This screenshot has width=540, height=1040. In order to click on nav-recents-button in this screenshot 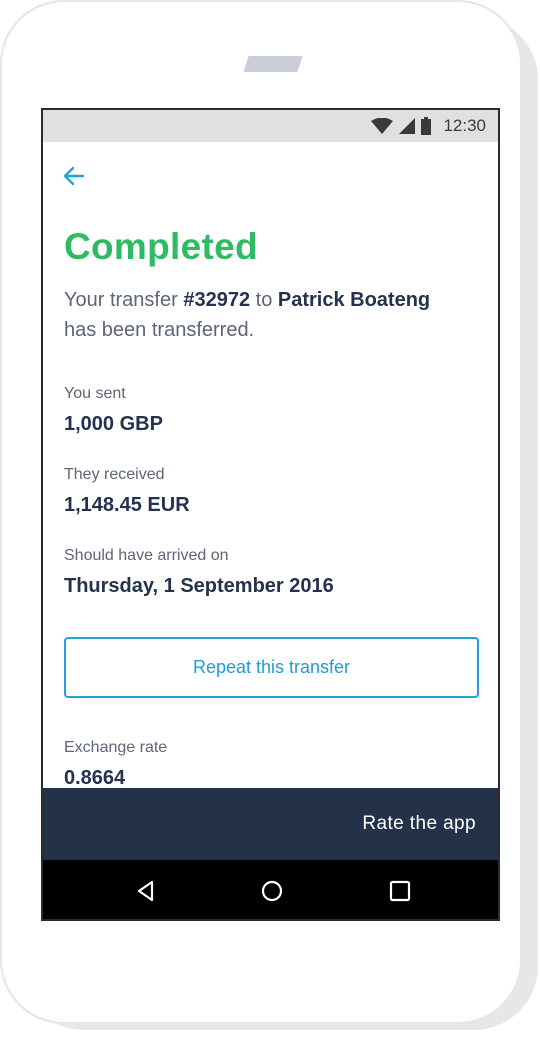, I will do `click(400, 891)`.